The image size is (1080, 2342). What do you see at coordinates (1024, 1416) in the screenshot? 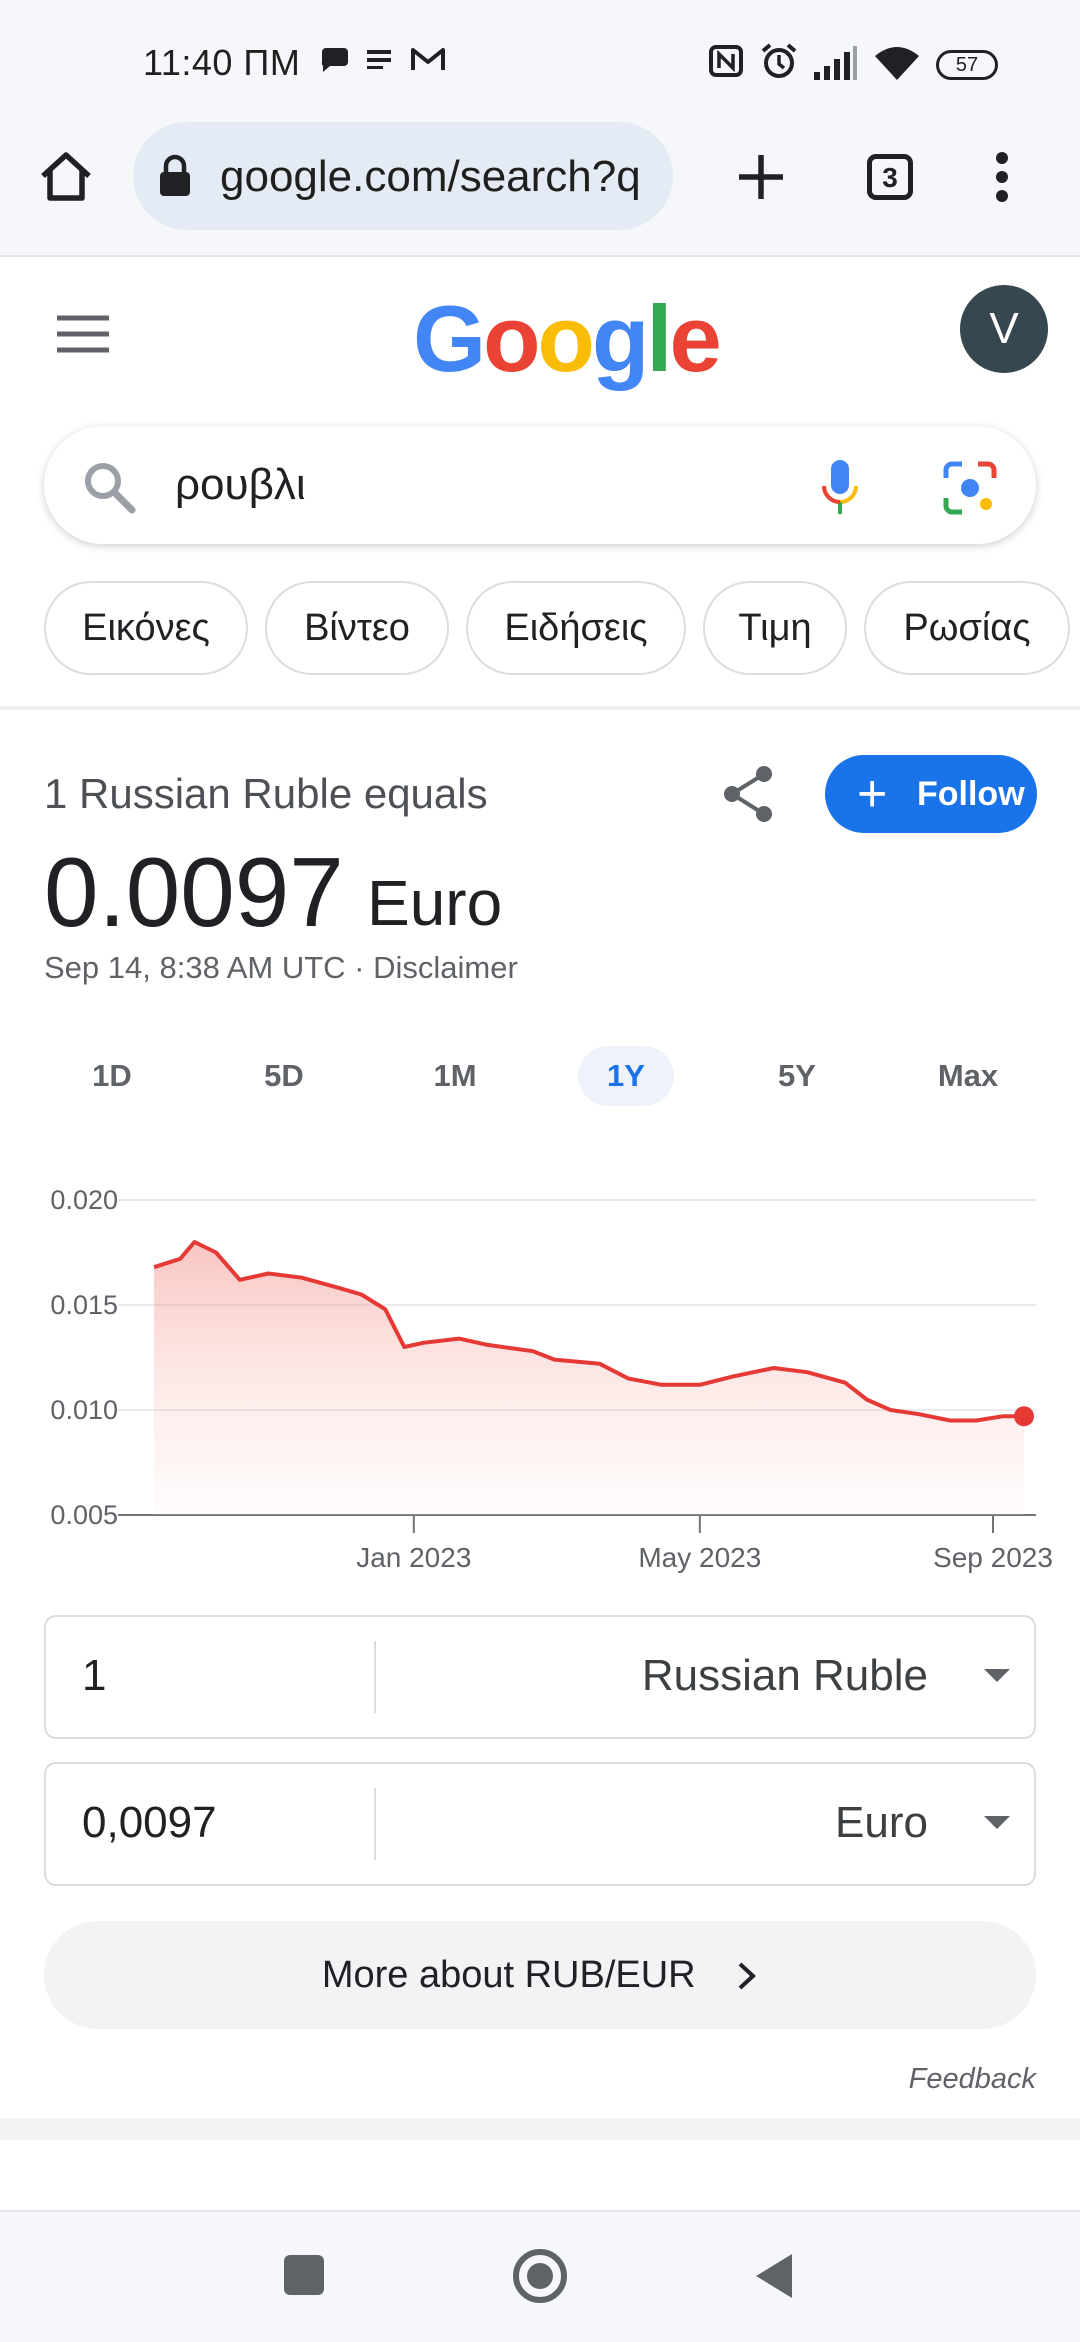
I see `last-point-marker` at bounding box center [1024, 1416].